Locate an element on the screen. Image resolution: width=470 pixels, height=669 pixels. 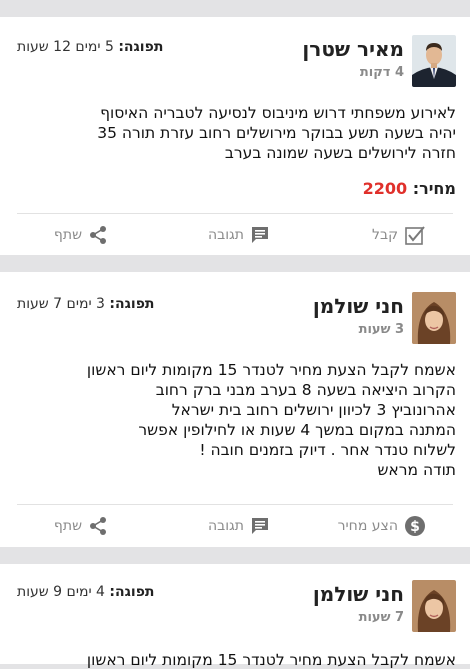
post-actions: $ הצע מחיר תגובה שתף is located at coordinates (235, 526).